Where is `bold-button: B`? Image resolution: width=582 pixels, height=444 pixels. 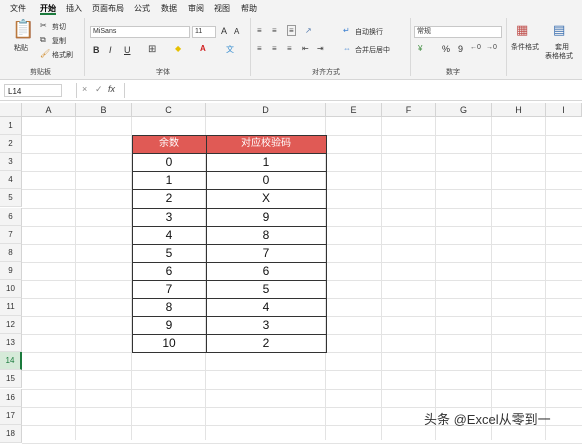
bold-button: B is located at coordinates (96, 50).